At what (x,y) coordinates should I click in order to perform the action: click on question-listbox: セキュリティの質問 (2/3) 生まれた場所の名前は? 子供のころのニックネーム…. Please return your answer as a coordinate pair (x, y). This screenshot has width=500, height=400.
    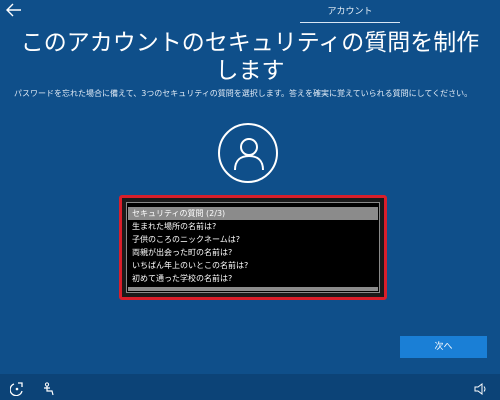
    Looking at the image, I should click on (253, 247).